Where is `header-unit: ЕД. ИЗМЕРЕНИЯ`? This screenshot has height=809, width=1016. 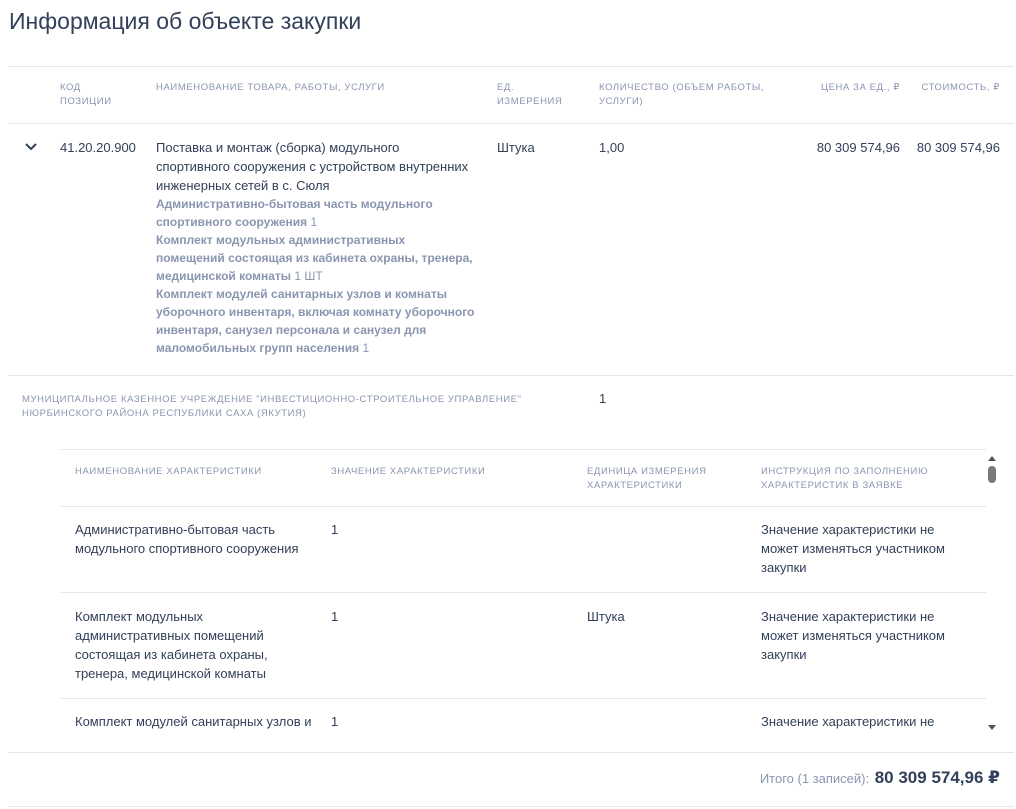 header-unit: ЕД. ИЗМЕРЕНИЯ is located at coordinates (530, 94).